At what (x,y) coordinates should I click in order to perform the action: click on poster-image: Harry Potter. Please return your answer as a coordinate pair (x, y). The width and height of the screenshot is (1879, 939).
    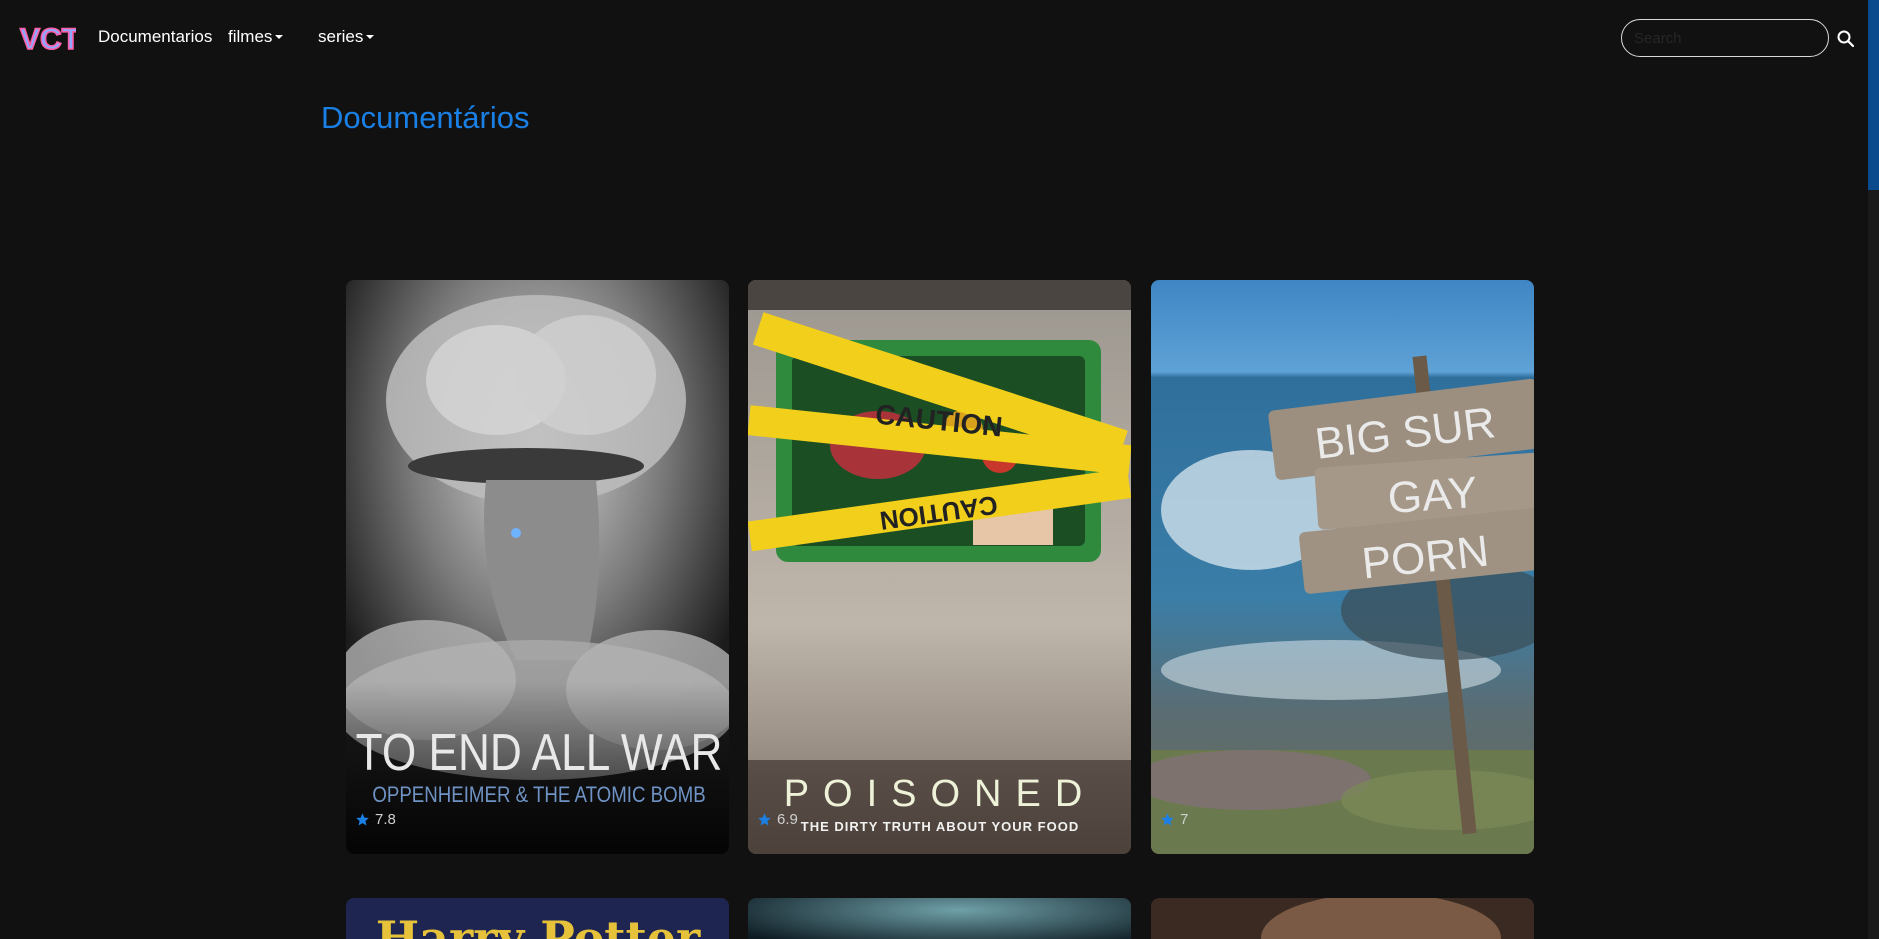
    Looking at the image, I should click on (537, 918).